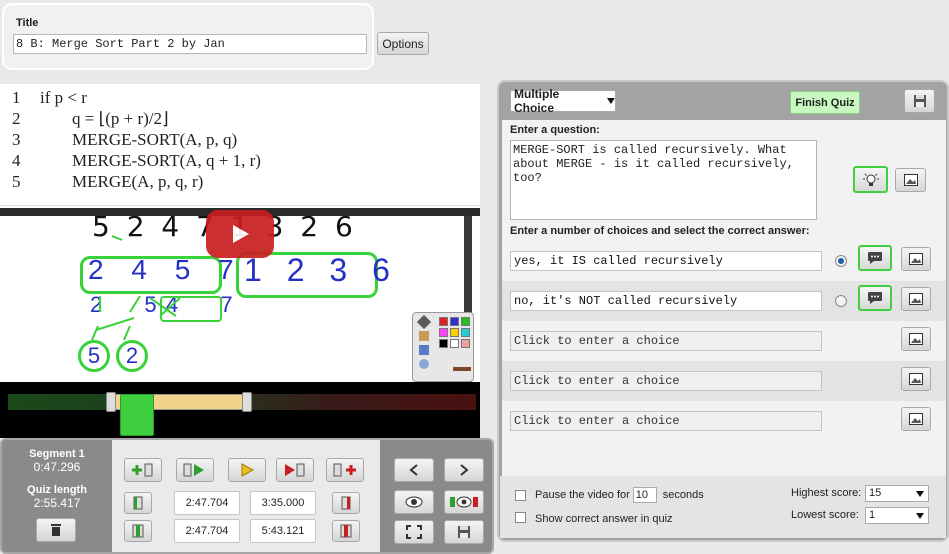 The width and height of the screenshot is (949, 554). What do you see at coordinates (111, 402) in the screenshot?
I see `segment-start-handle` at bounding box center [111, 402].